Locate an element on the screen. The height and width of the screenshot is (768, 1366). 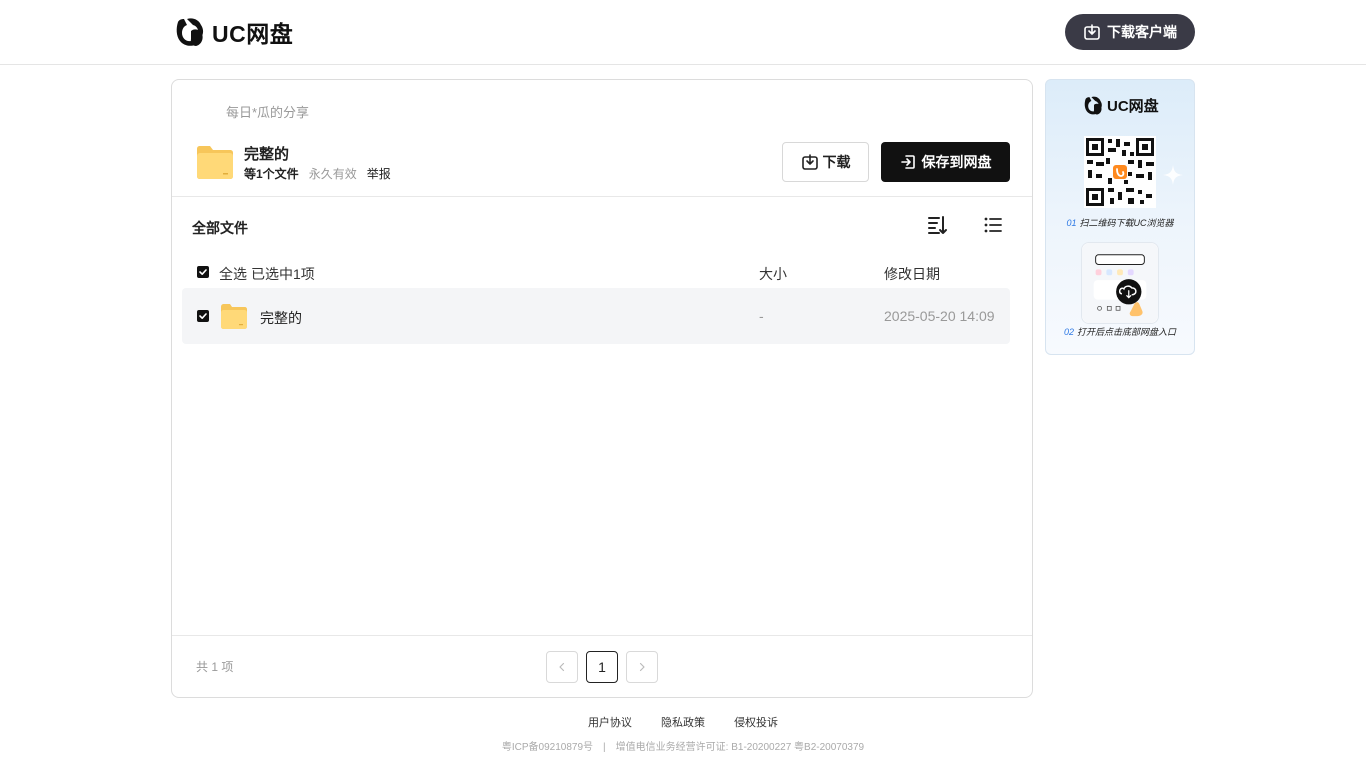
page-number-button: 1 is located at coordinates (602, 667).